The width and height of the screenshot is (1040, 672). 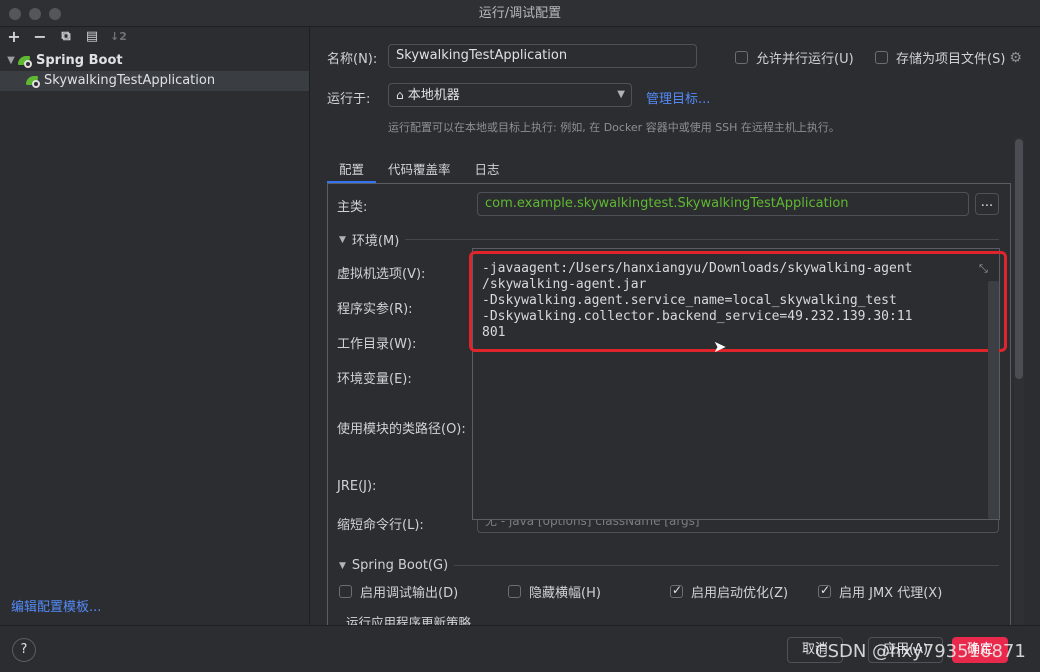 I want to click on enable-debug-label: 启用调试输出(D), so click(x=409, y=593).